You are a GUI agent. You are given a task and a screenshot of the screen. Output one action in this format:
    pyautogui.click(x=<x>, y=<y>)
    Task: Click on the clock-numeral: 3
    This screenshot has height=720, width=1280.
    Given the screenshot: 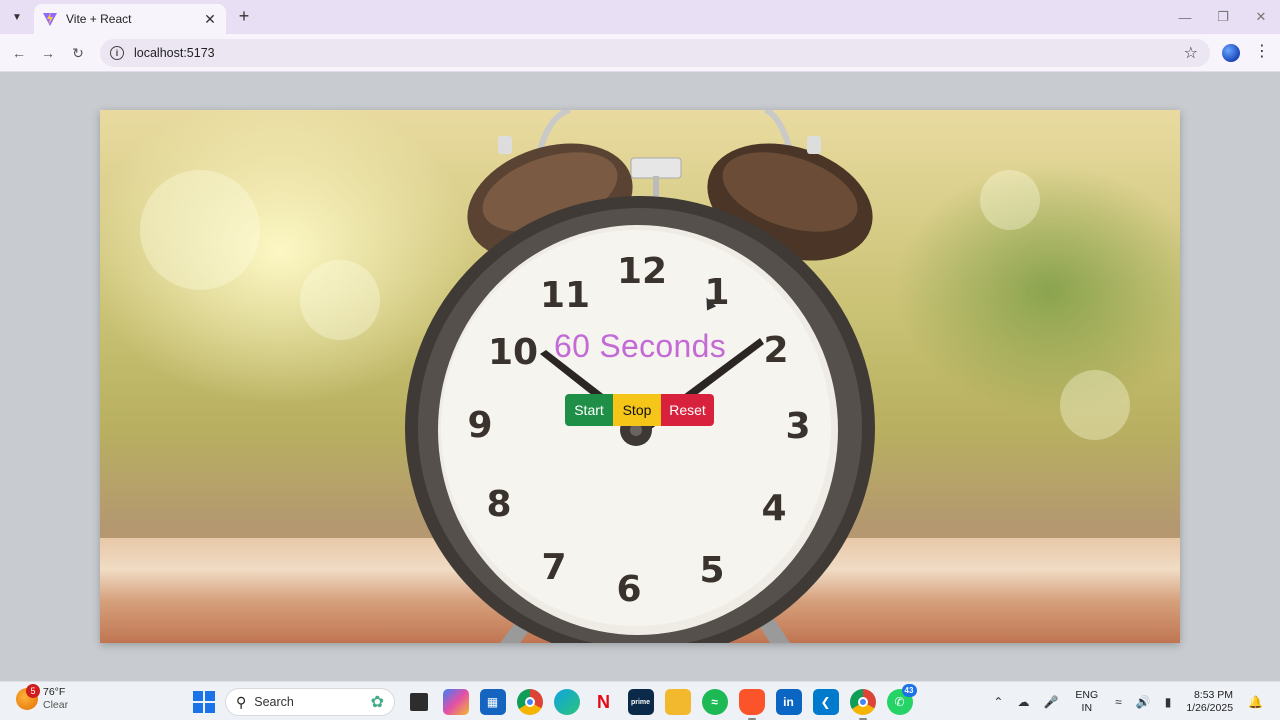 What is the action you would take?
    pyautogui.click(x=797, y=426)
    